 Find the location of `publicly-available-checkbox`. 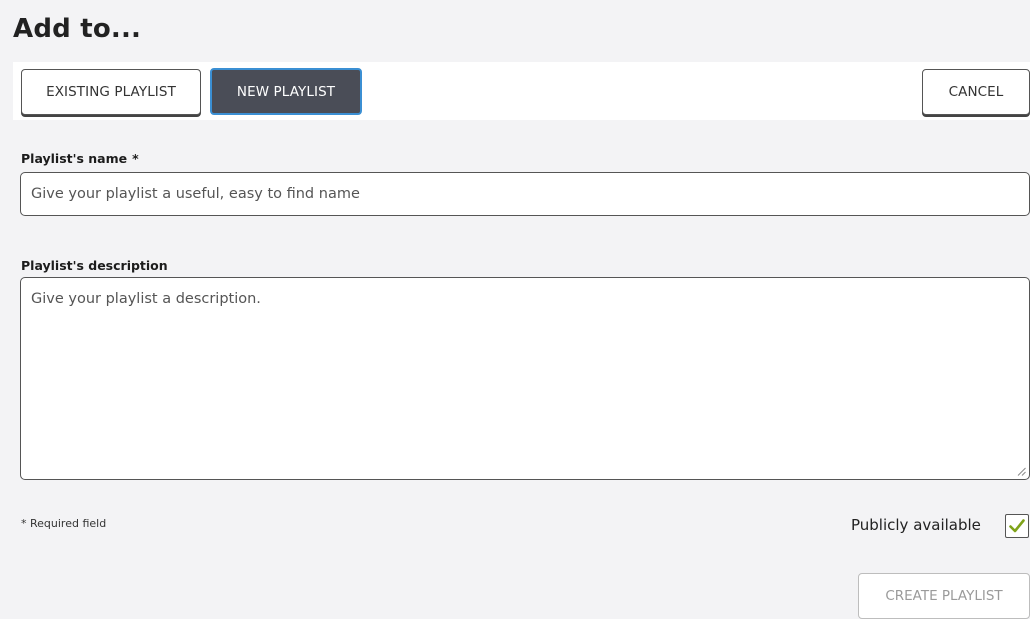

publicly-available-checkbox is located at coordinates (1017, 526).